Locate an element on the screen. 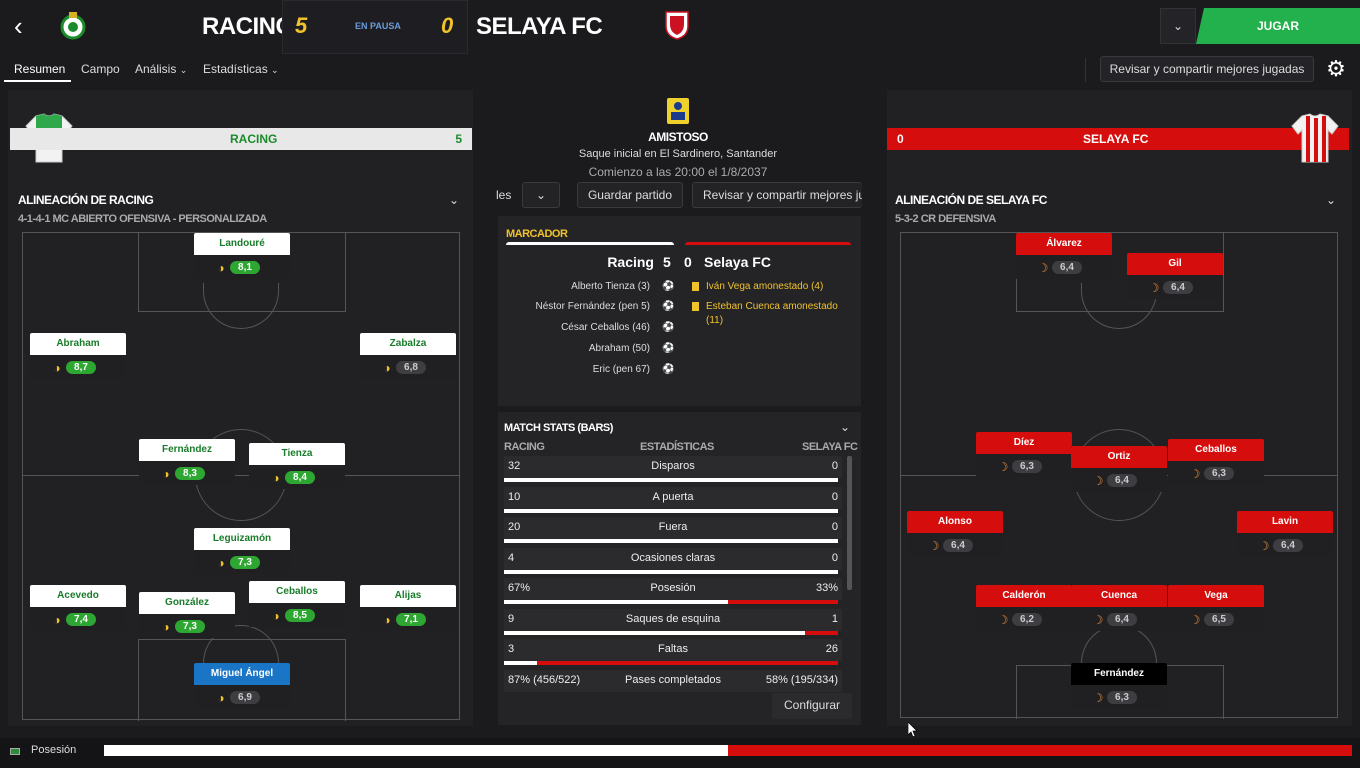 The width and height of the screenshot is (1360, 768). home-player-card: Fernández ◑ 8,3 is located at coordinates (187, 462).